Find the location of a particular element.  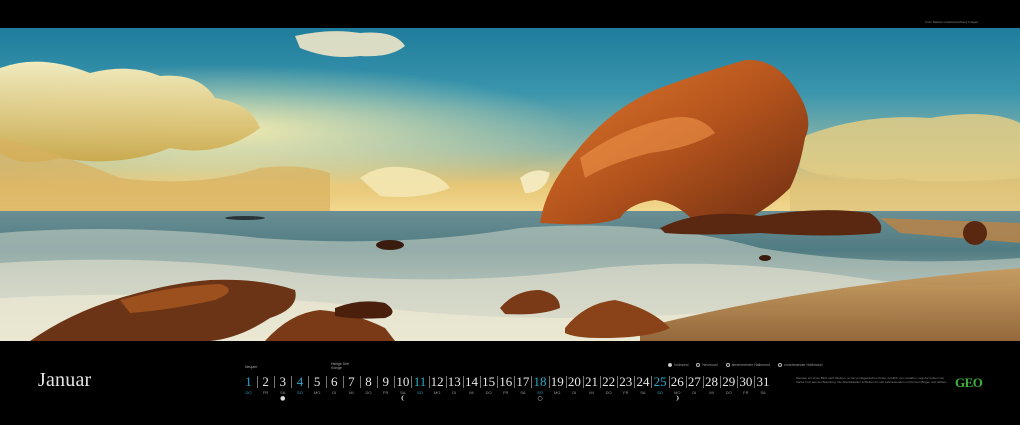

day-cell: 8 DO is located at coordinates (369, 384).